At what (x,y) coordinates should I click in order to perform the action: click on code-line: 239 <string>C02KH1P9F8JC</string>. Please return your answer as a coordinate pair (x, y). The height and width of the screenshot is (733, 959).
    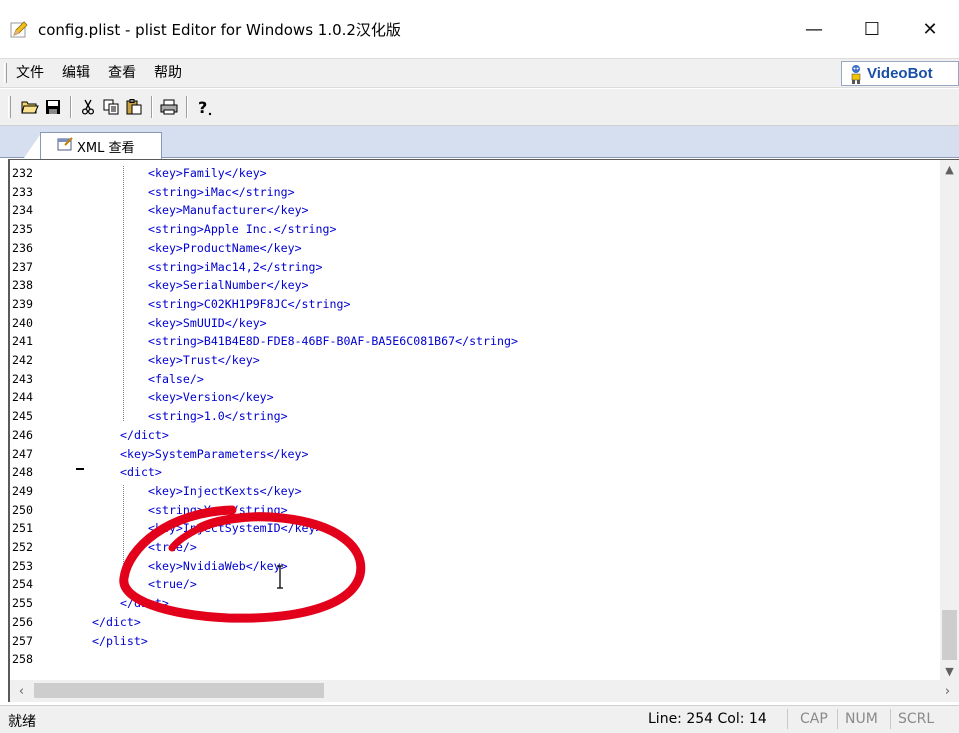
    Looking at the image, I should click on (475, 304).